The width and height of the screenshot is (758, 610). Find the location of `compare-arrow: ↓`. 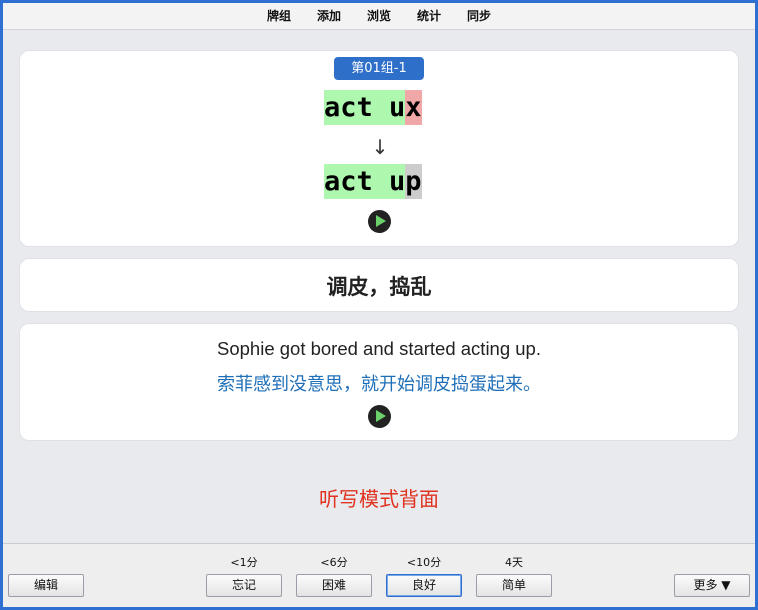

compare-arrow: ↓ is located at coordinates (380, 147).